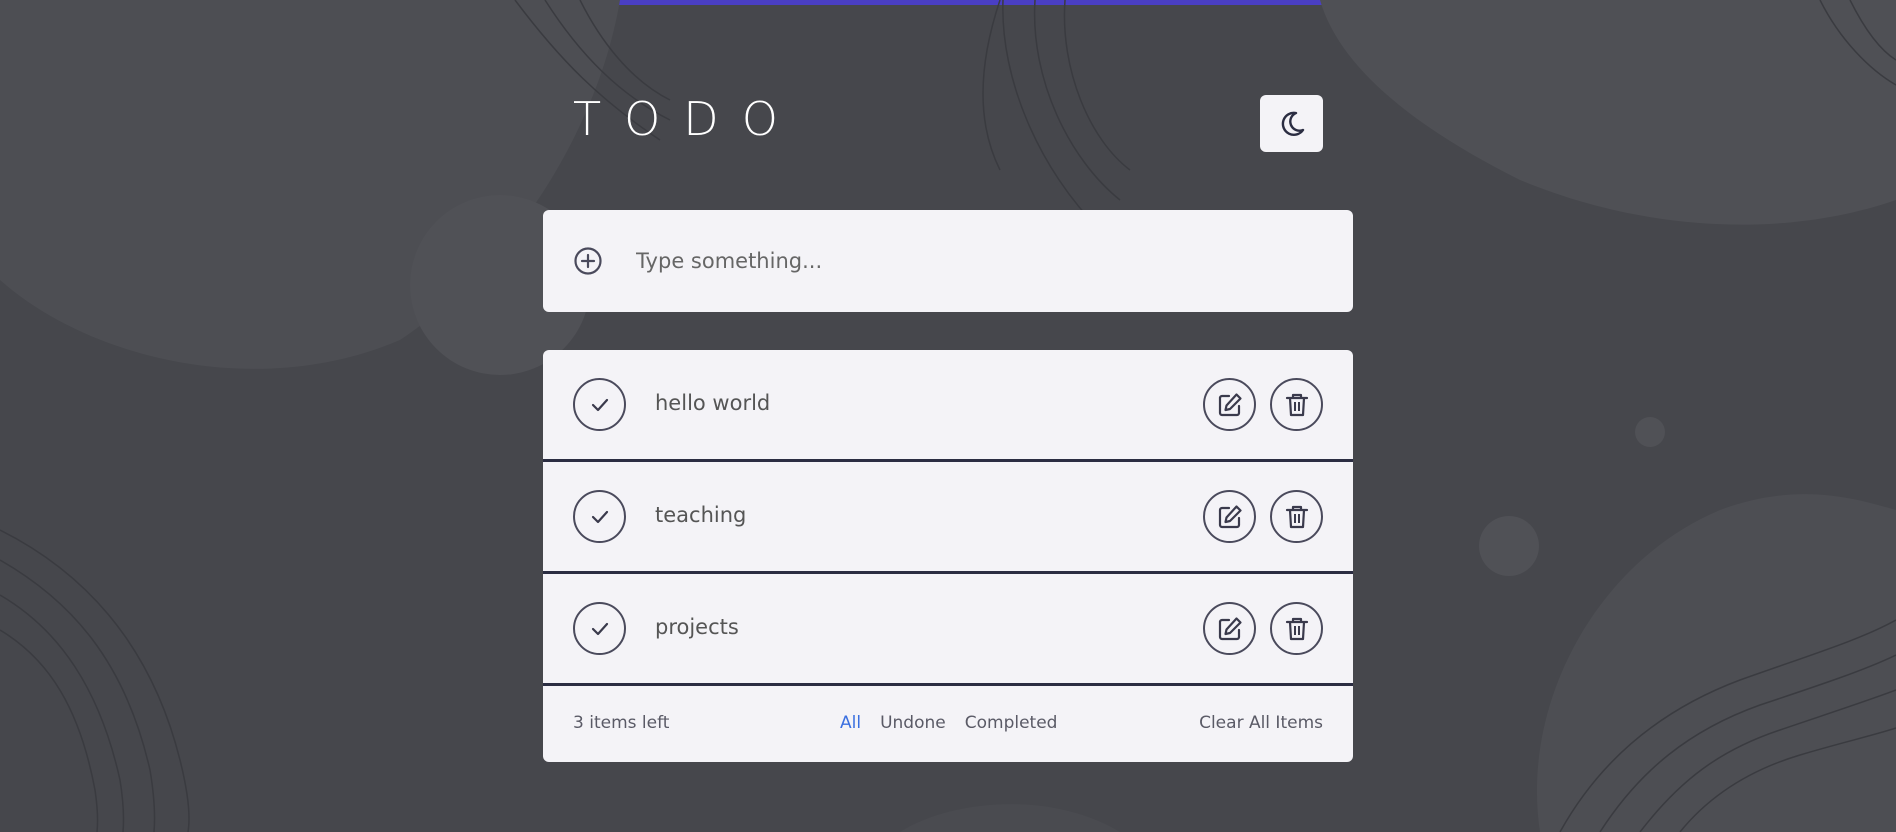  What do you see at coordinates (1261, 723) in the screenshot?
I see `clear-all-button: Clear All Items` at bounding box center [1261, 723].